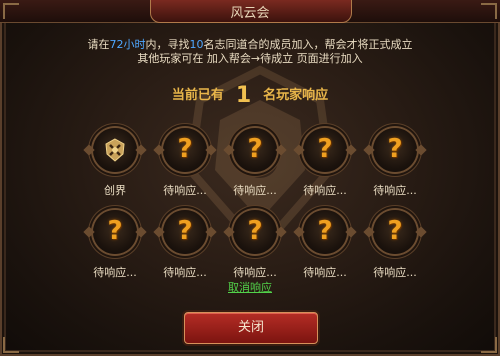 The width and height of the screenshot is (500, 356). What do you see at coordinates (296, 95) in the screenshot?
I see `response-suffix: 名玩家响应` at bounding box center [296, 95].